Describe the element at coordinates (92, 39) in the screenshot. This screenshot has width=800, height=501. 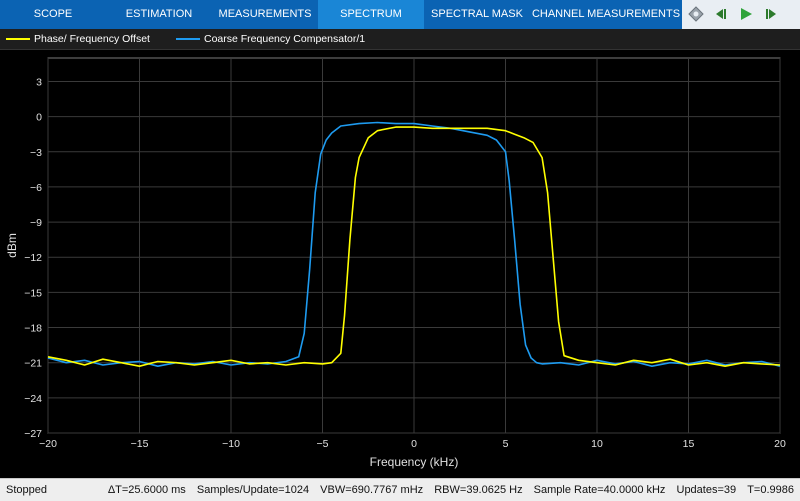
I see `legend-label: Phase/ Frequency Offset` at that location.